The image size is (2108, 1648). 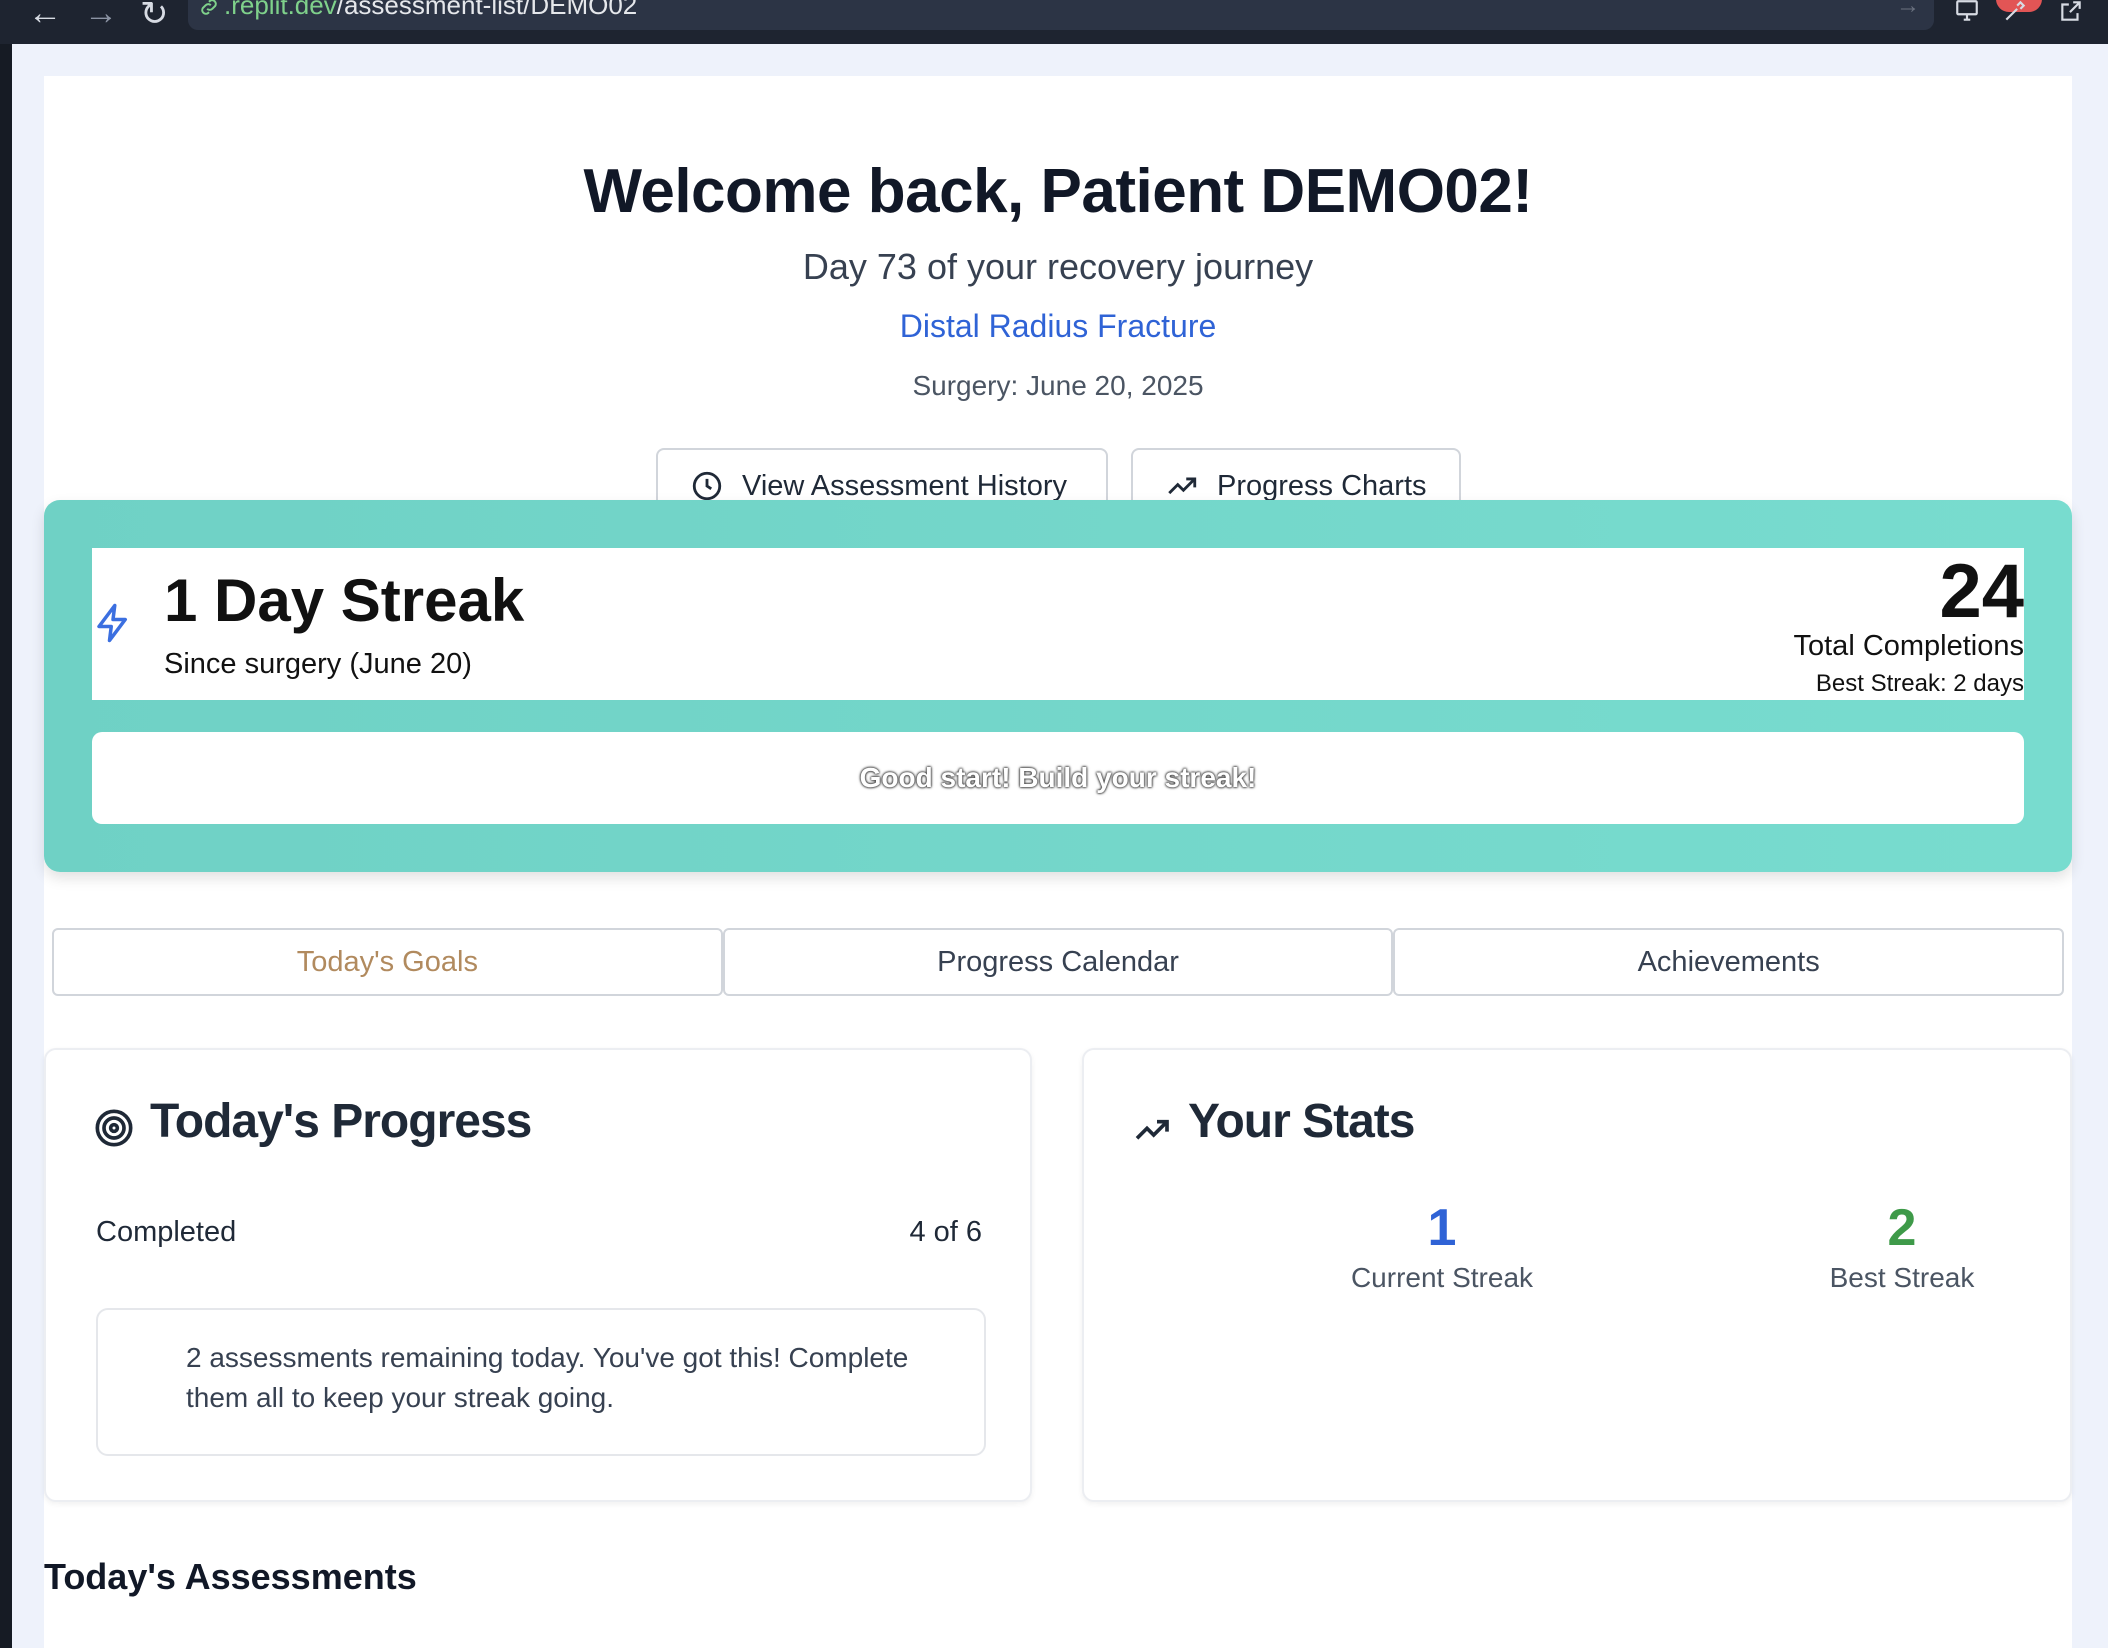 What do you see at coordinates (166, 1232) in the screenshot?
I see `completed-label: Completed` at bounding box center [166, 1232].